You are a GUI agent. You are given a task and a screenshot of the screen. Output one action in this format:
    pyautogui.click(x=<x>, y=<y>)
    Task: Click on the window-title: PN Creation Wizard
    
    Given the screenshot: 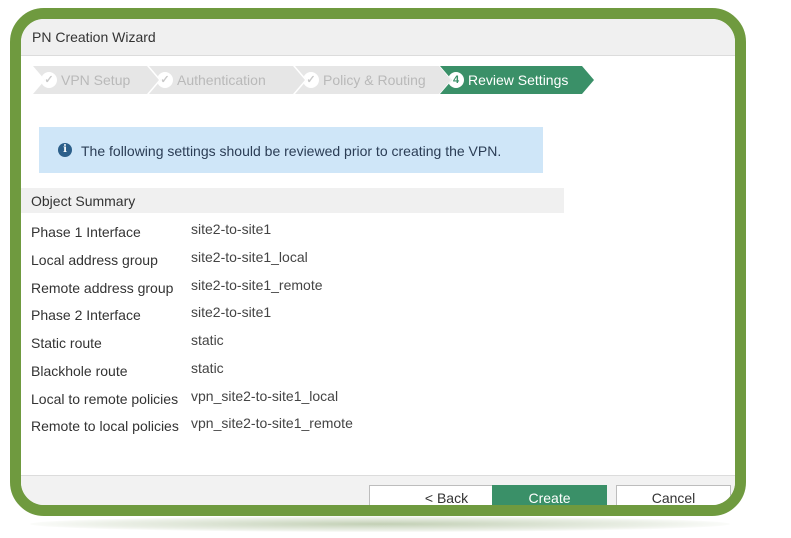 What is the action you would take?
    pyautogui.click(x=94, y=37)
    